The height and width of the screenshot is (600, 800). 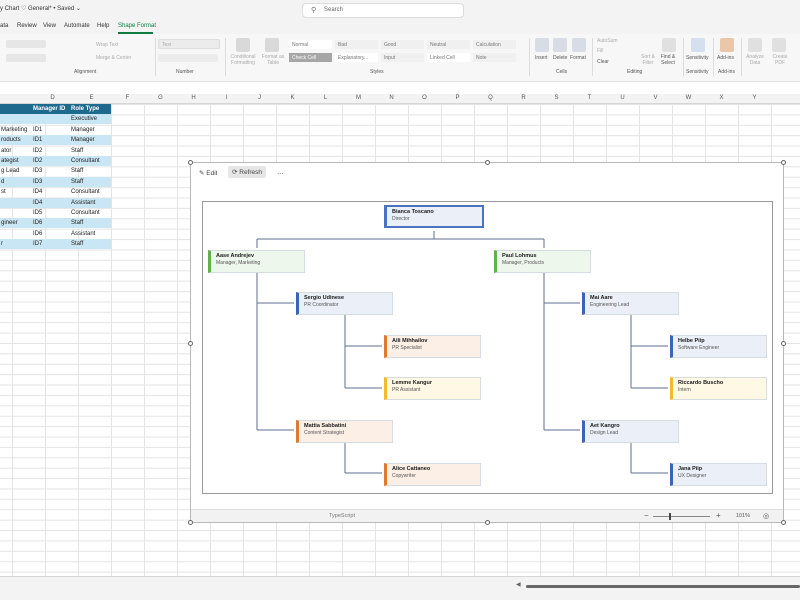 I want to click on table-cell: d, so click(x=16, y=181).